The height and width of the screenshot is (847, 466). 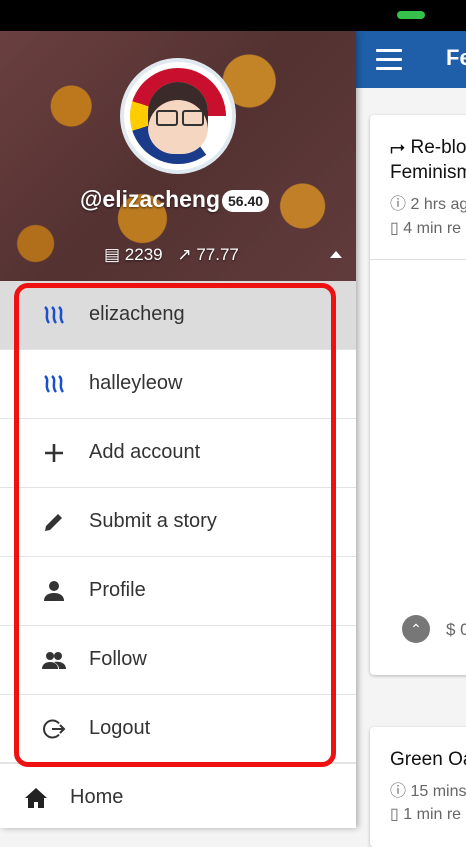 I want to click on divider, so click(x=418, y=259).